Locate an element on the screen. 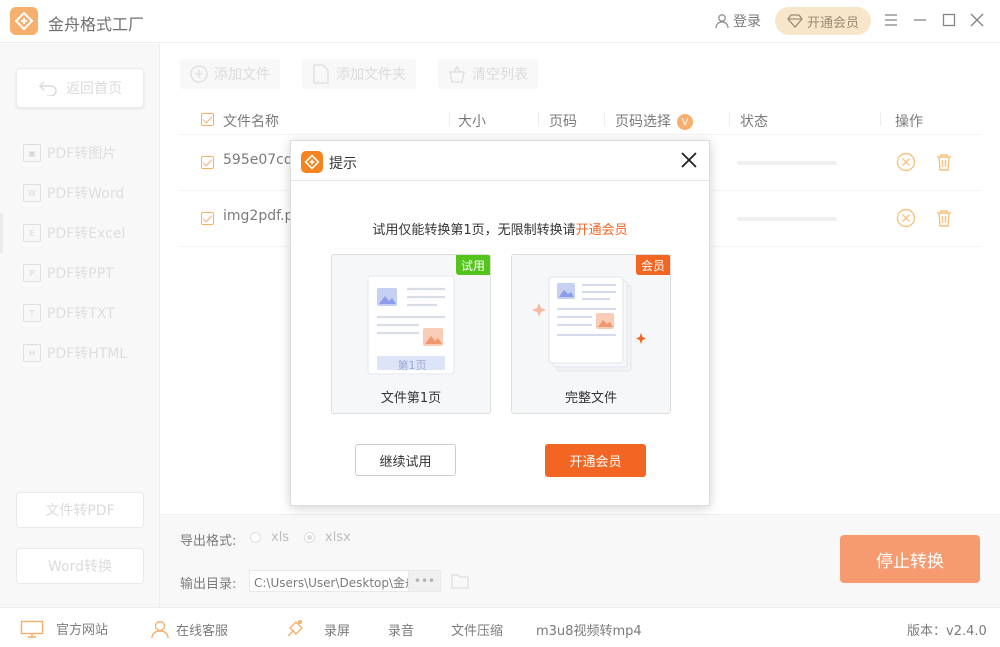 This screenshot has width=1000, height=647. dialog-message: 试用仅能转换第1页，无限制转换请开通会员 is located at coordinates (500, 228).